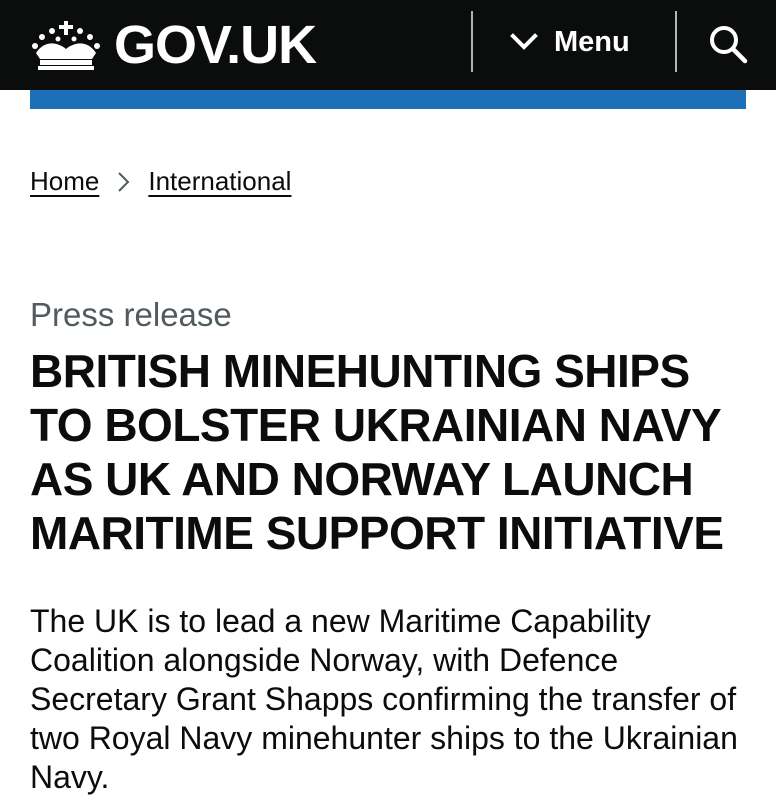 The image size is (776, 800). I want to click on breadcrumb: Home International, so click(160, 181).